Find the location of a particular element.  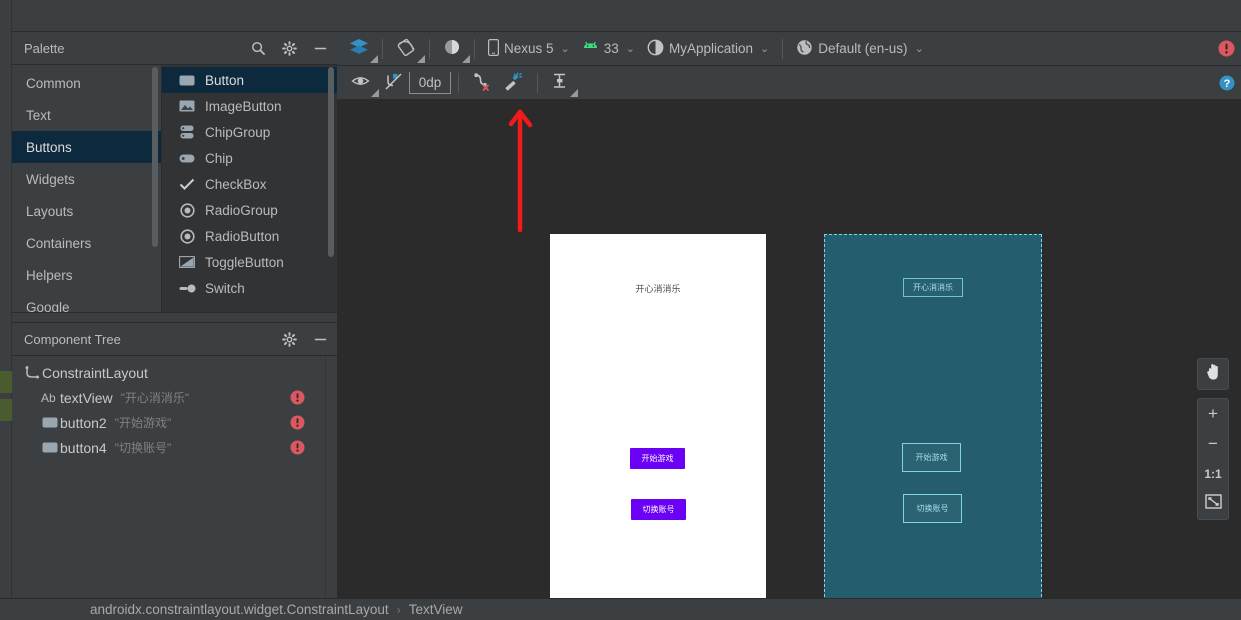

palette-category-helpers: Helpers is located at coordinates (86, 275).